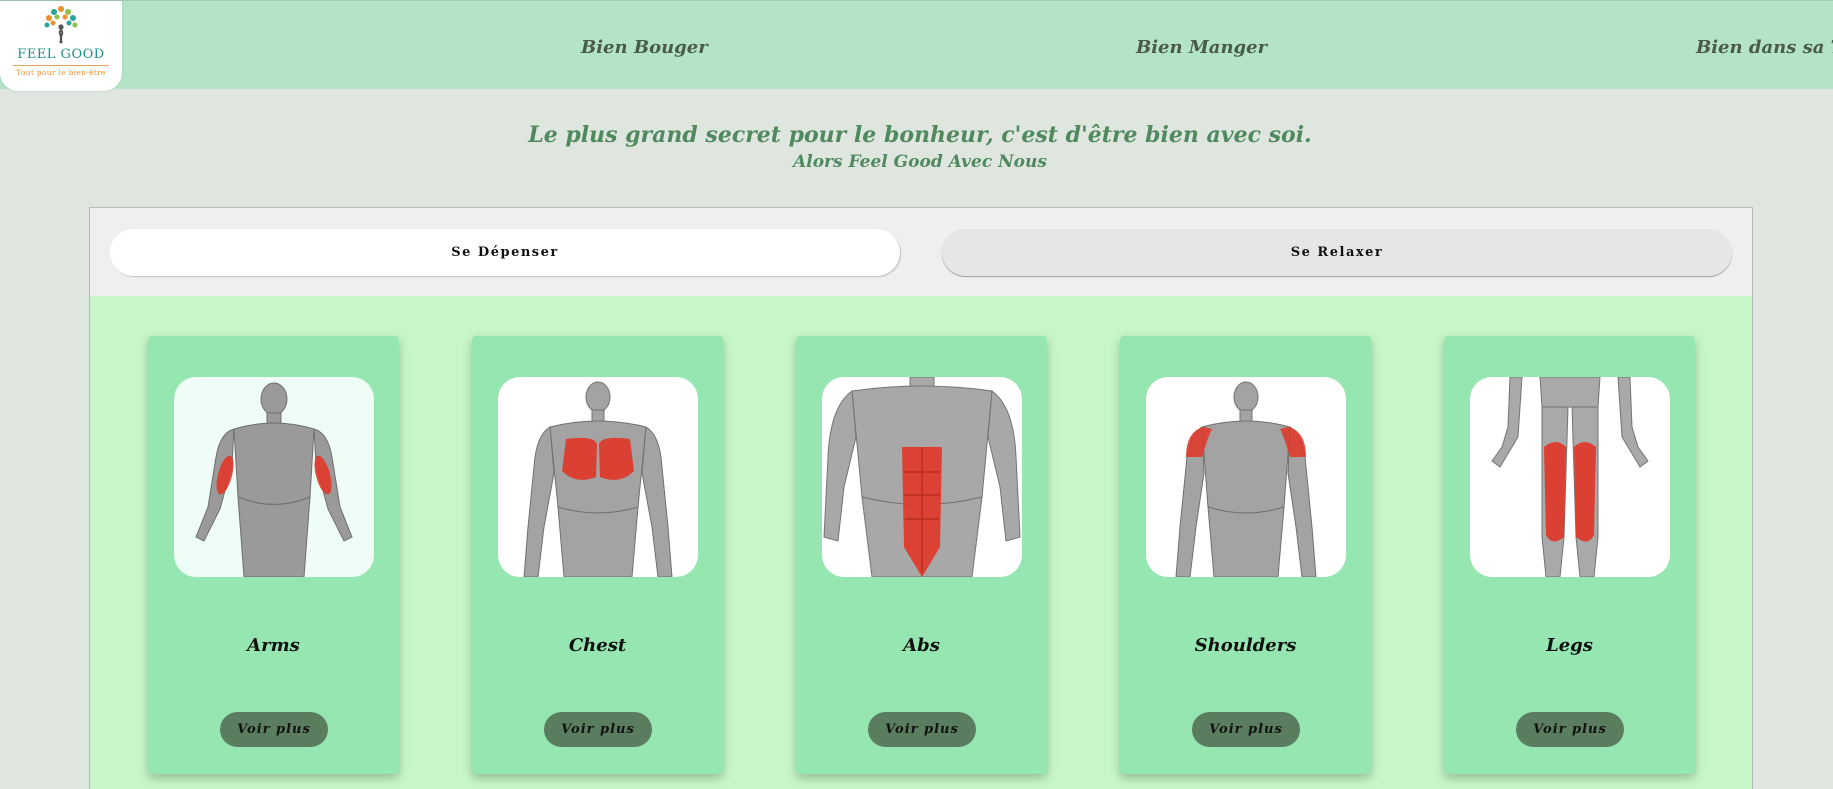 This screenshot has height=789, width=1833. I want to click on card-legs: Legs Voir plus, so click(1569, 555).